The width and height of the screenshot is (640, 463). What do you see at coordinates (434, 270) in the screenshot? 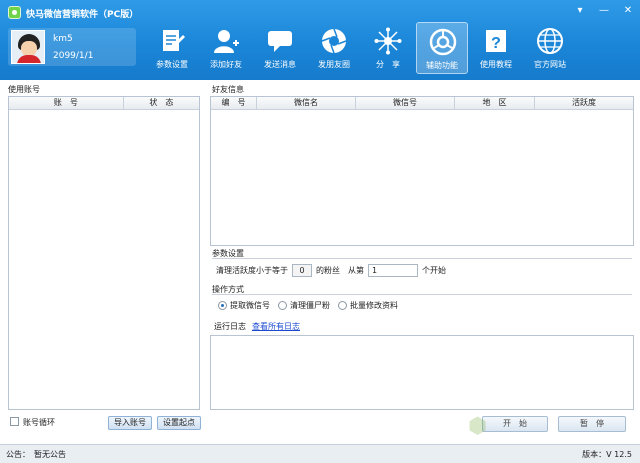
I see `params-text-suffix: 个开始` at bounding box center [434, 270].